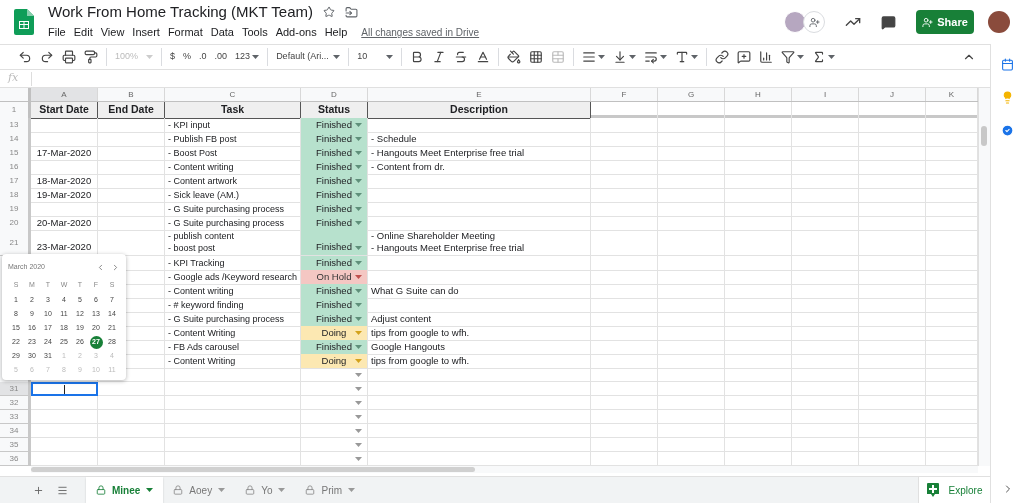  Describe the element at coordinates (185, 32) in the screenshot. I see `menu-item: Format` at that location.